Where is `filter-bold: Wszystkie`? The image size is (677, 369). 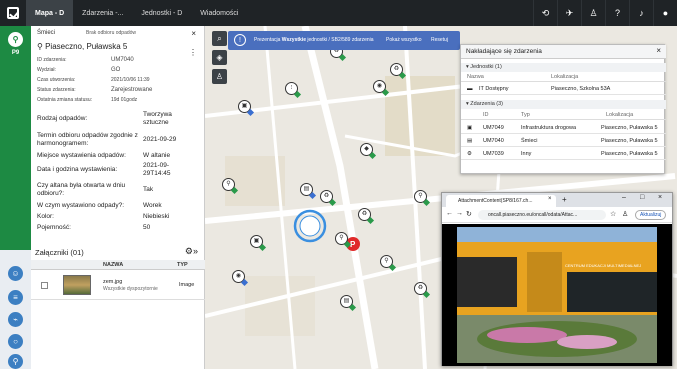 filter-bold: Wszystkie is located at coordinates (293, 40).